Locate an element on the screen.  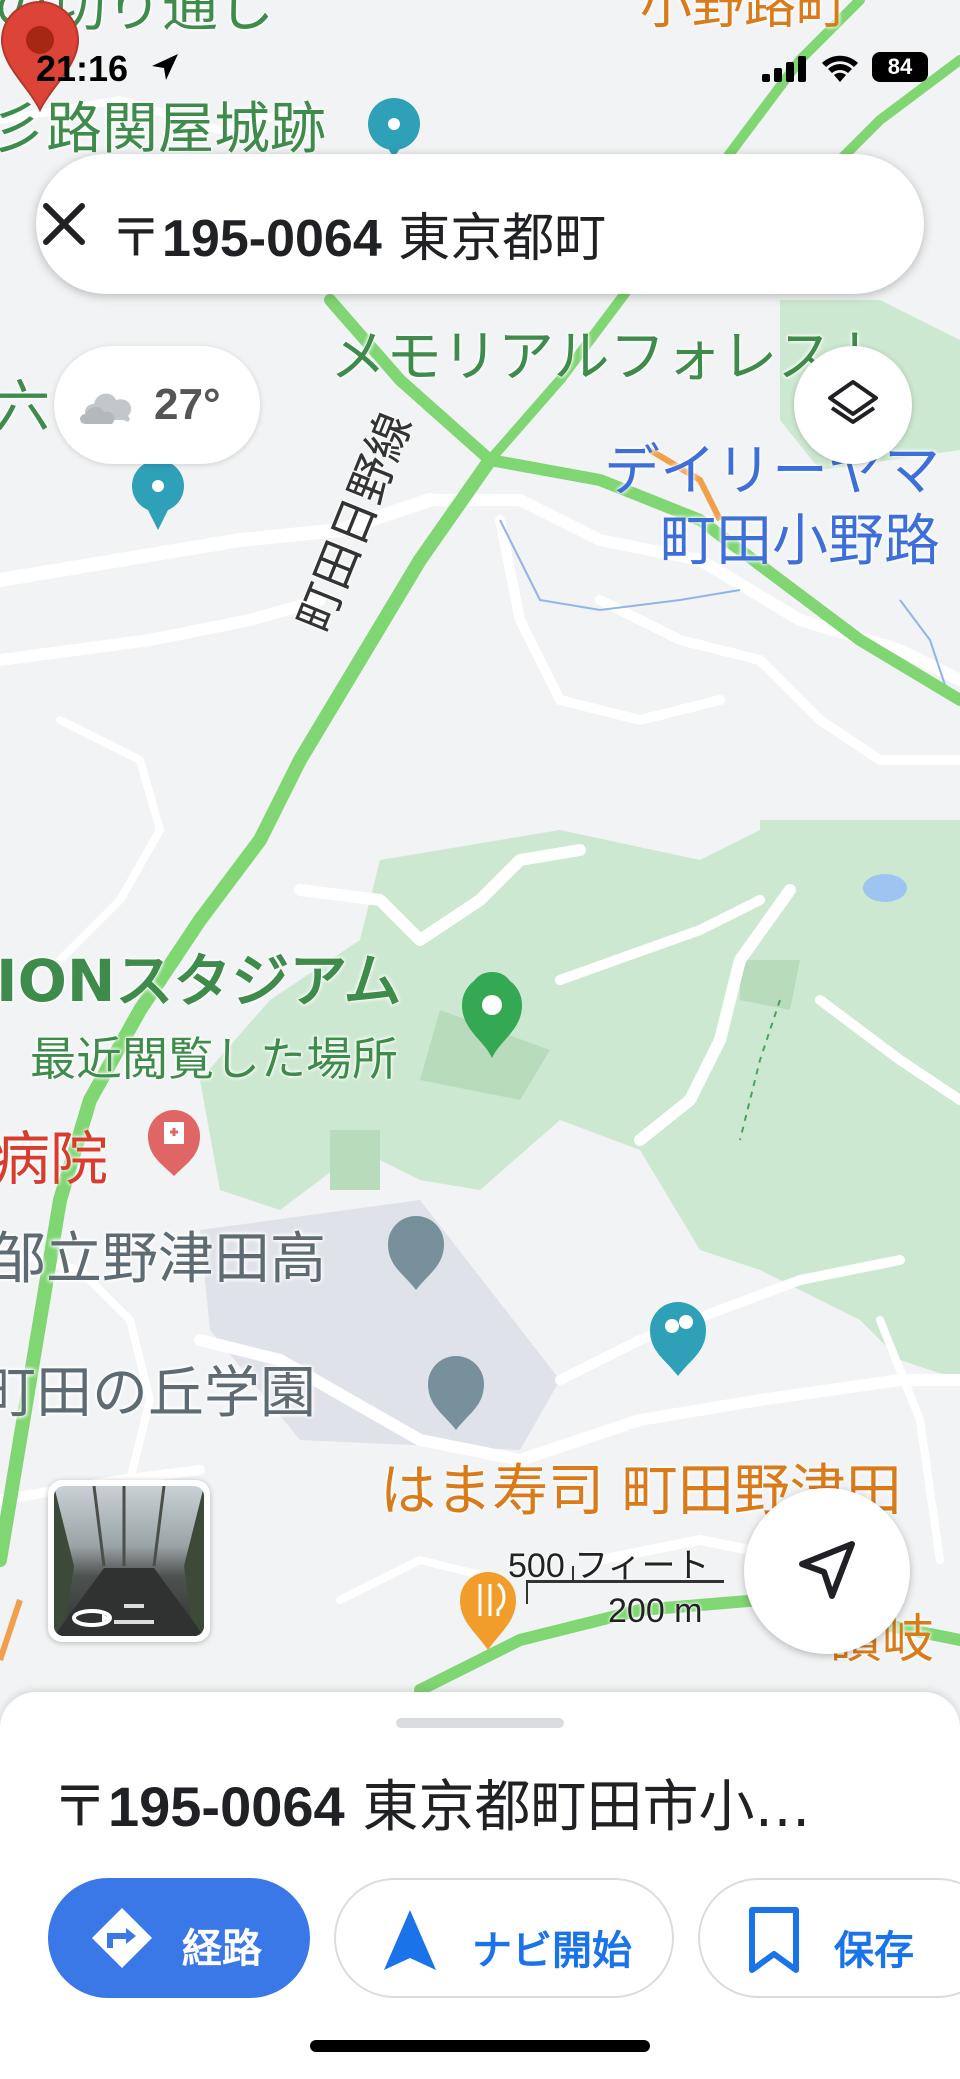
hospital-marker-icon is located at coordinates (174, 1143).